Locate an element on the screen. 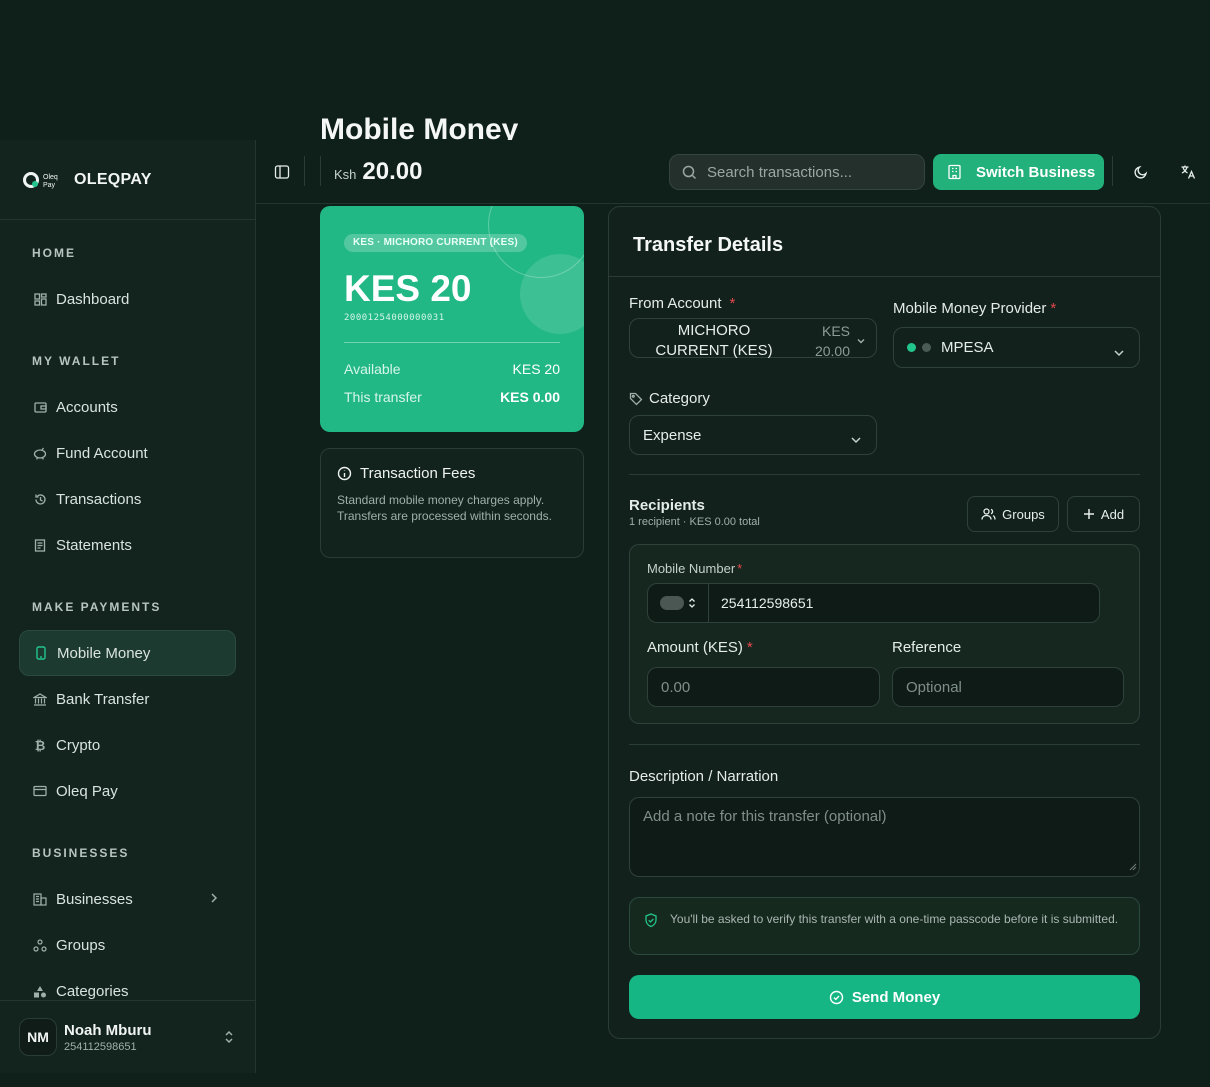  sidebar-item-bank-transfer: Bank Transfer is located at coordinates (127, 699).